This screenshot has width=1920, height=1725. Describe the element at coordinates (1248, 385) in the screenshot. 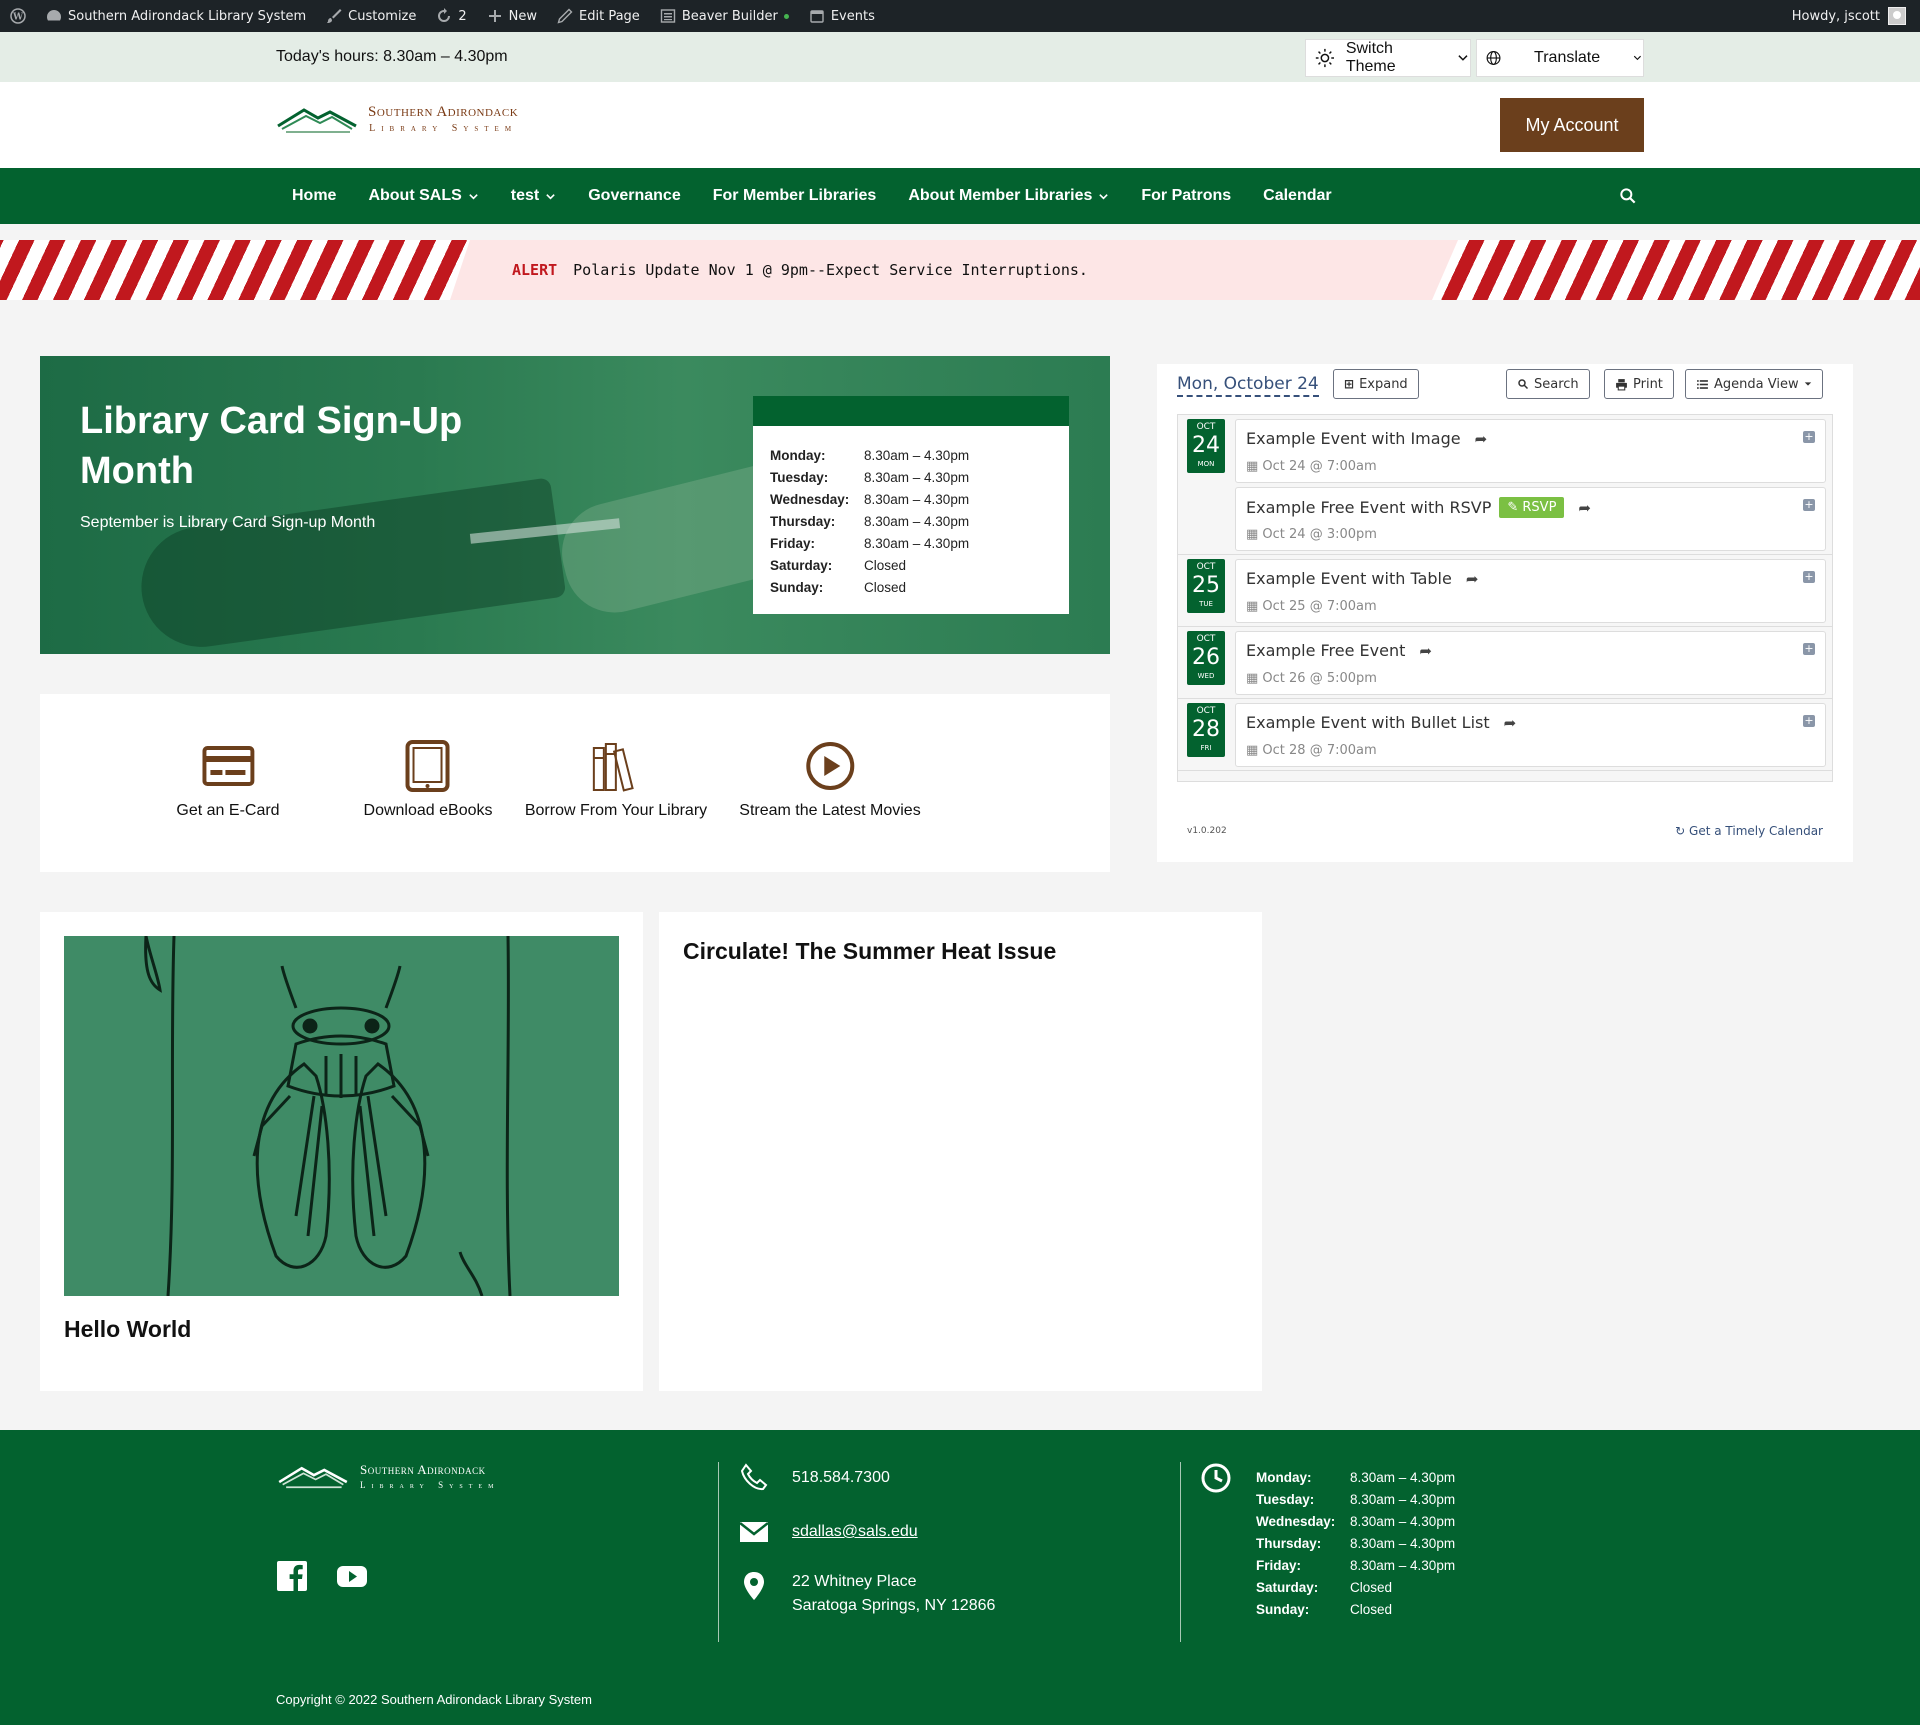

I see `calendar-date-picker: Mon, October 24` at that location.